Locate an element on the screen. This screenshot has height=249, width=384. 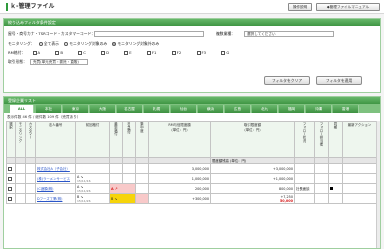
rating-now-value: A ↗ is located at coordinates (114, 188).